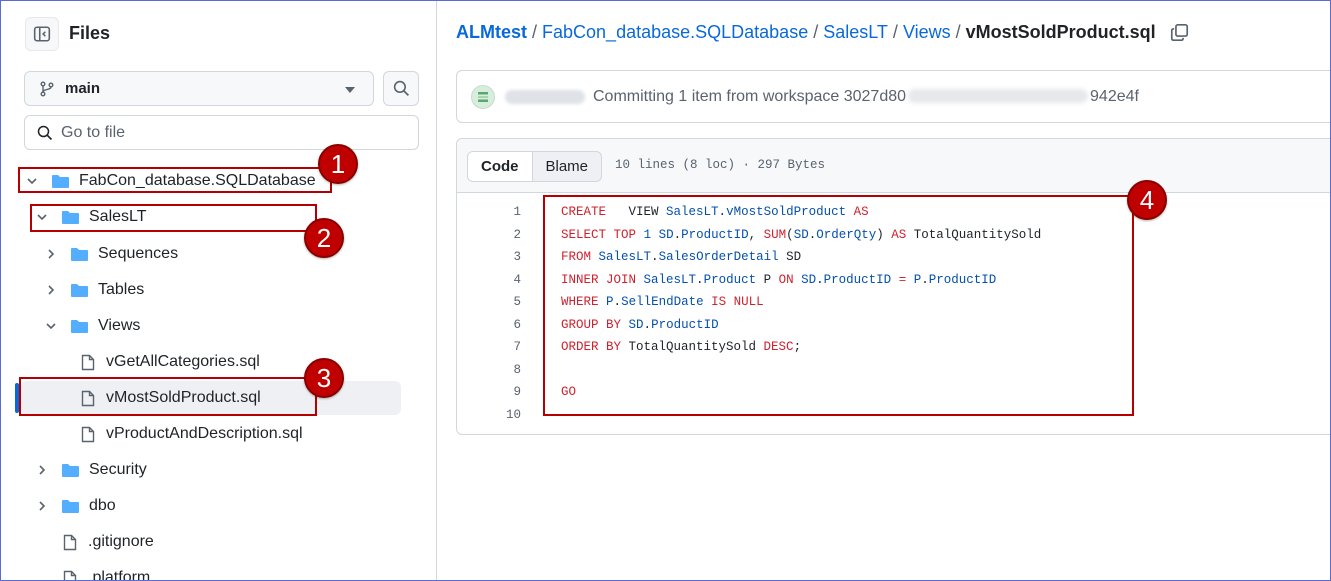 Image resolution: width=1331 pixels, height=581 pixels. I want to click on copy-path-button, so click(1179, 32).